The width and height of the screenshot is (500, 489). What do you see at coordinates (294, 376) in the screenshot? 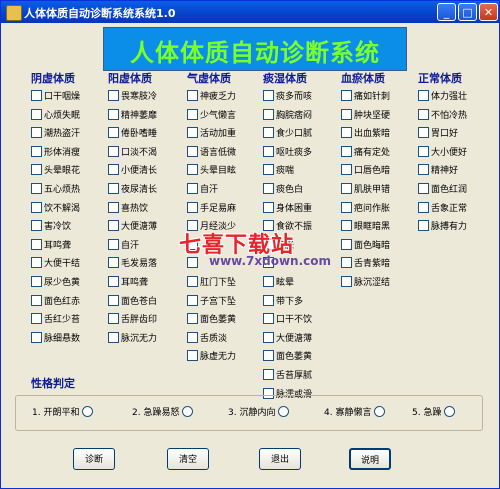
I see `checkbox-label: 舌苔厚腻` at bounding box center [294, 376].